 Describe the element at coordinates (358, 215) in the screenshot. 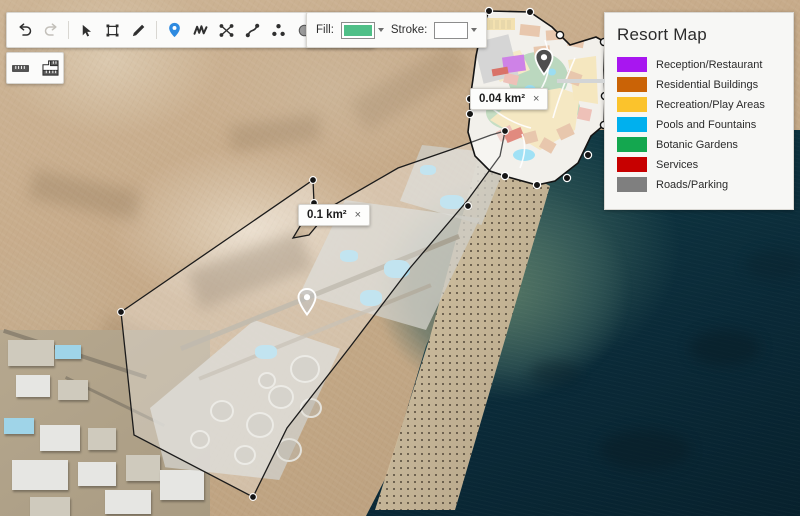

I see `area-chip-large-close-icon: ×` at that location.